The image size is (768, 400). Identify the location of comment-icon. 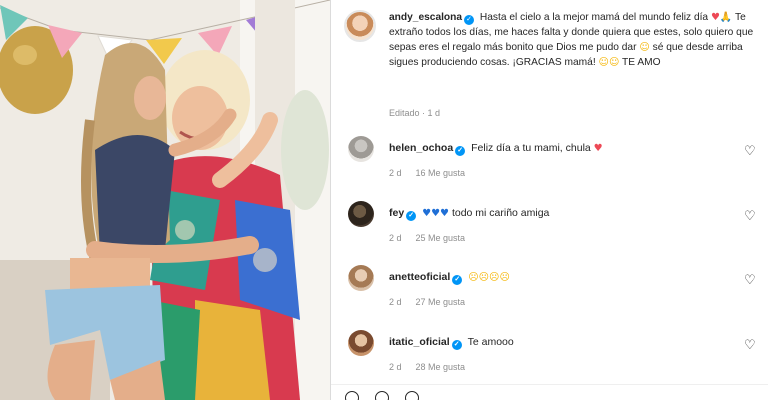
(382, 395).